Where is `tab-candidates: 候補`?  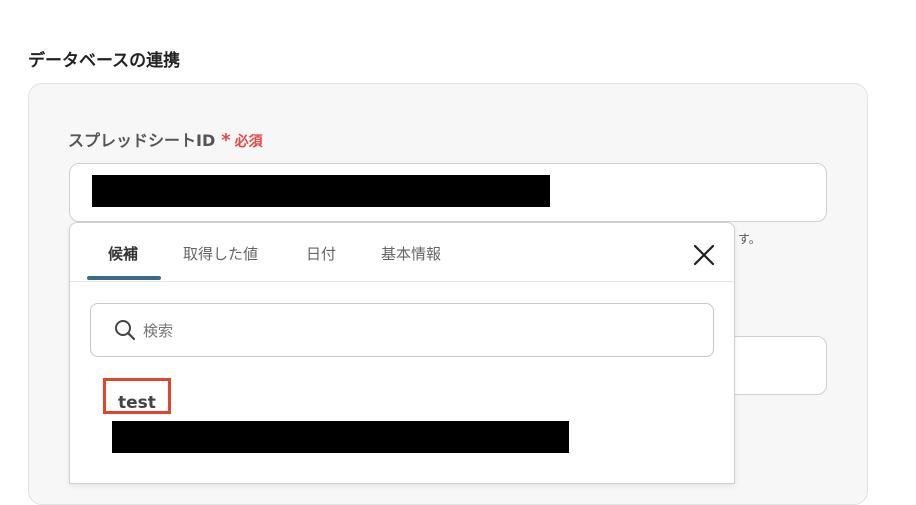 tab-candidates: 候補 is located at coordinates (123, 253).